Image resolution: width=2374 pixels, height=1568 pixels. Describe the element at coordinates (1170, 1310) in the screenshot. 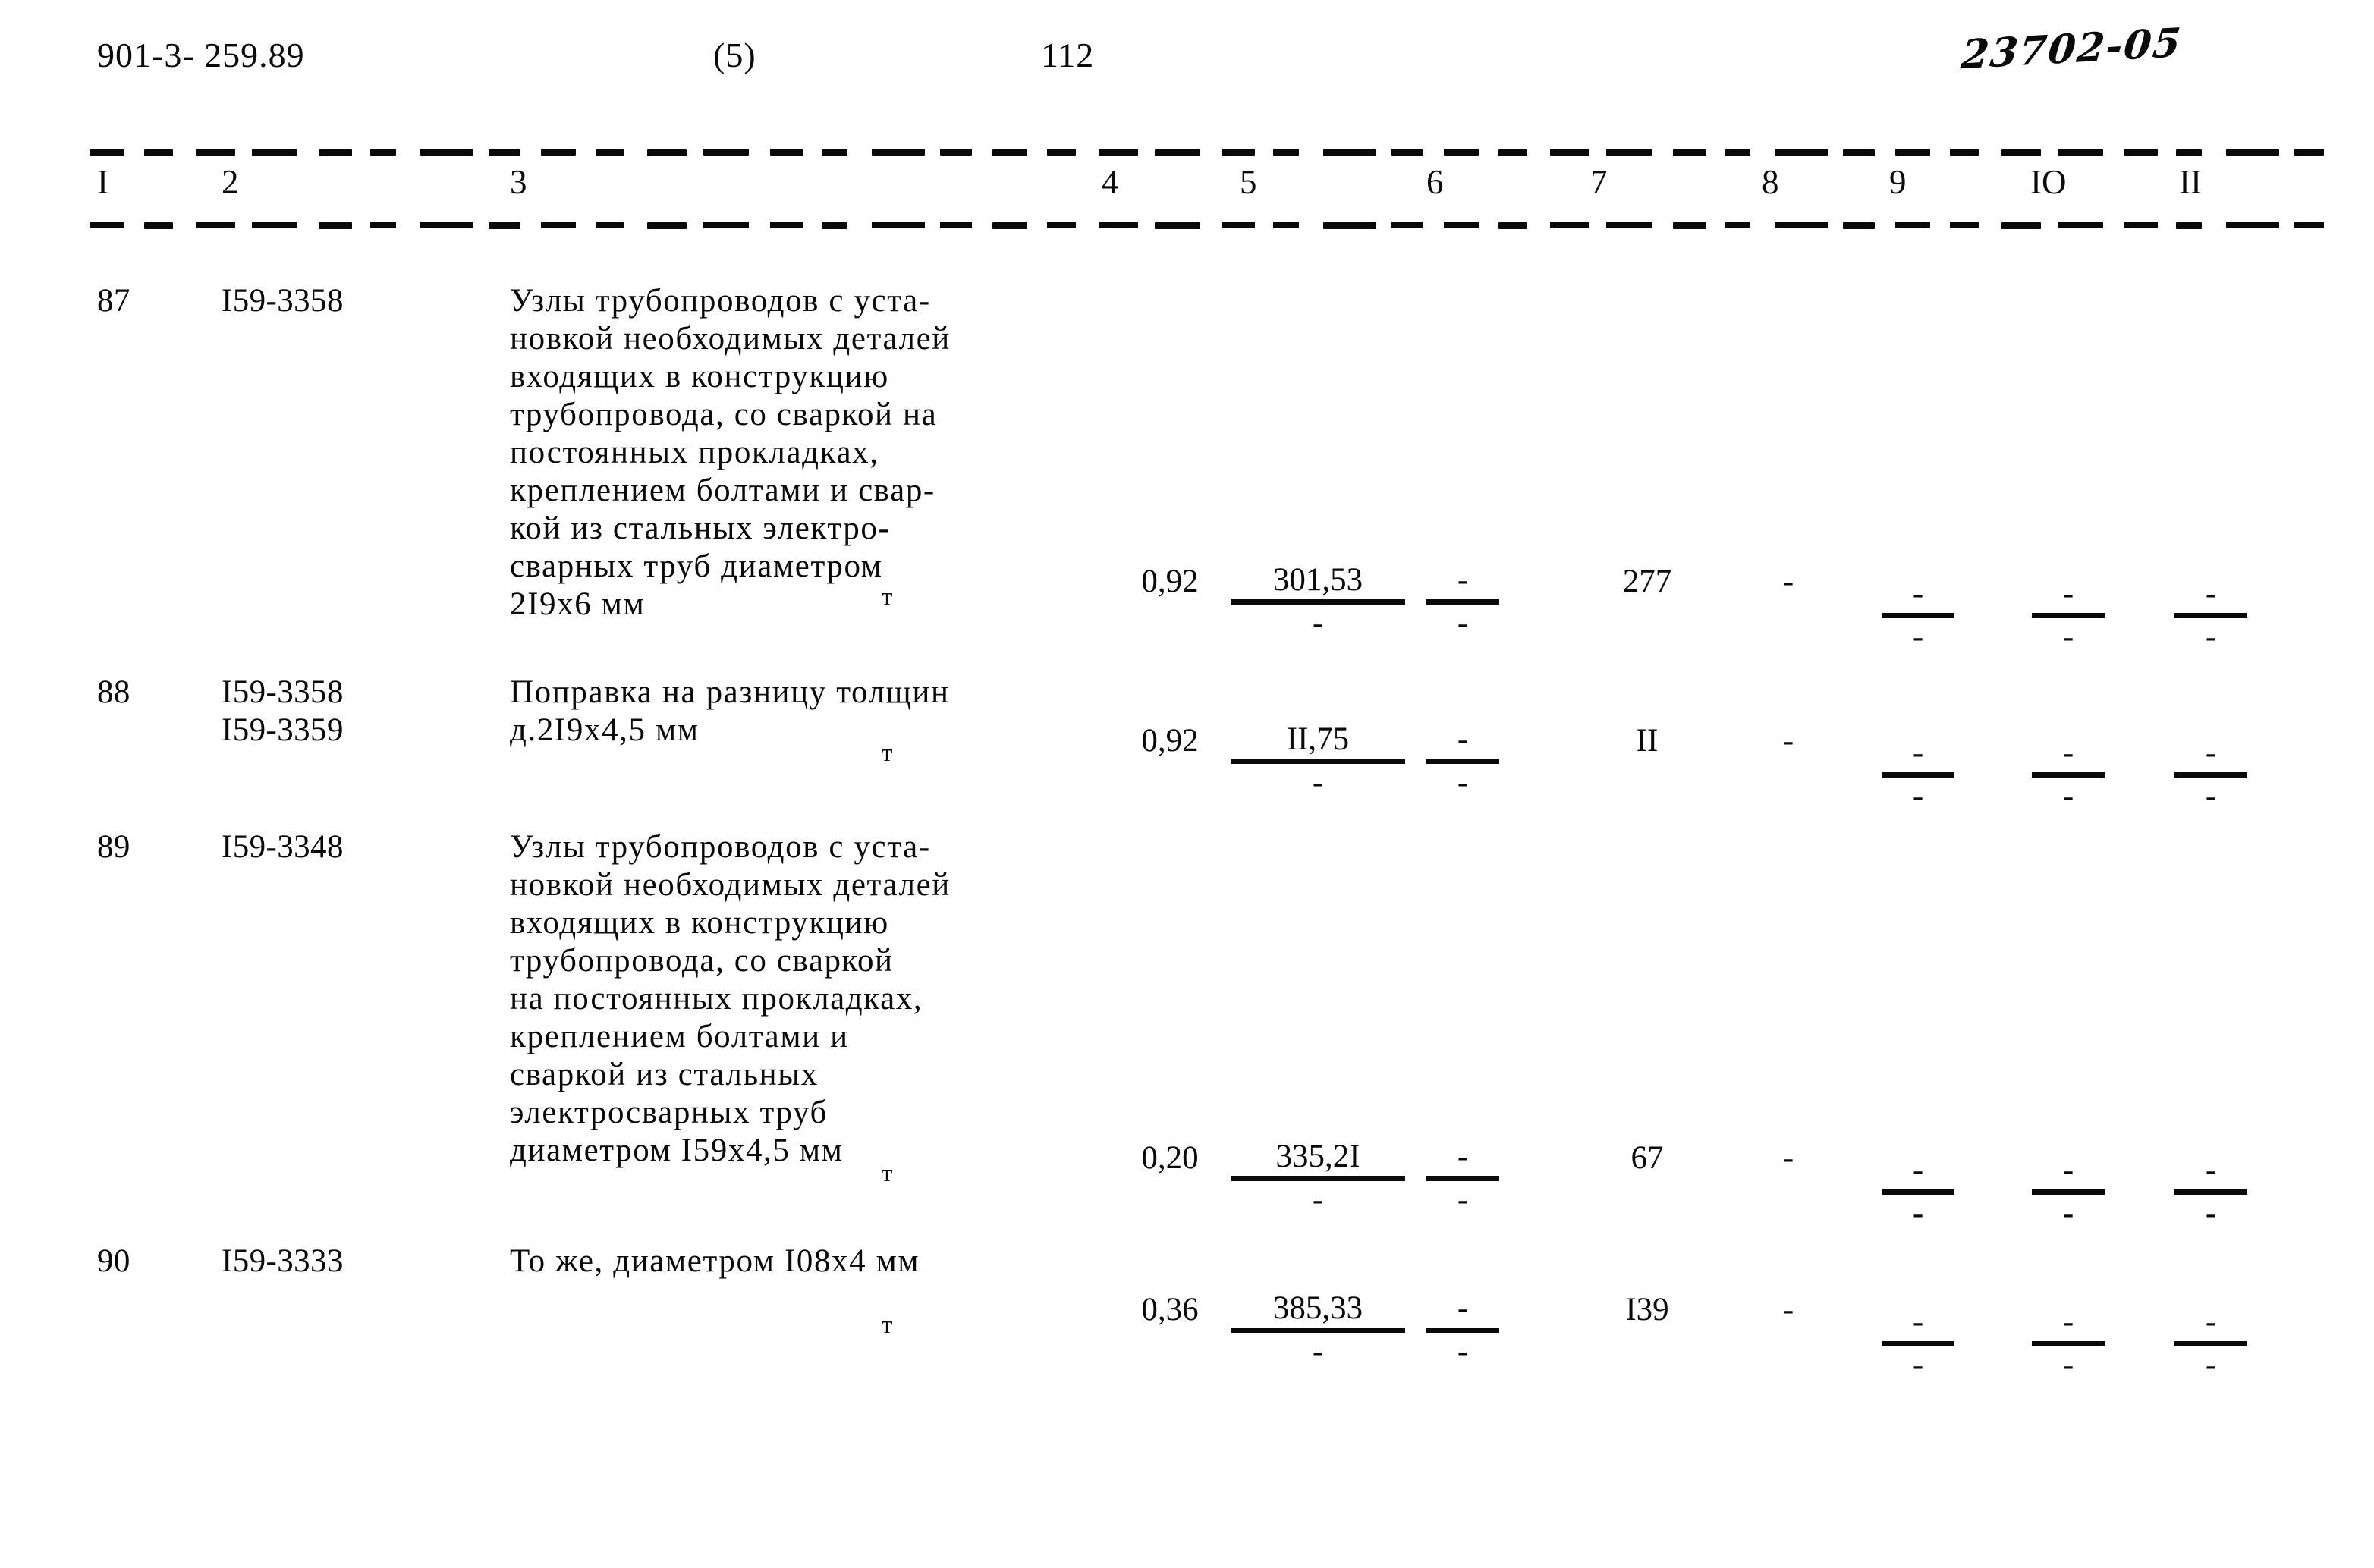

I see `row-col4-value: 0,36` at that location.